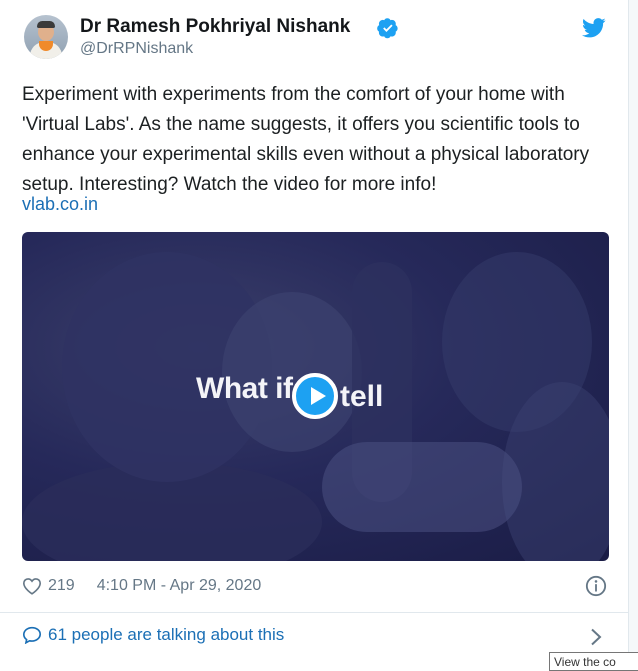 The width and height of the screenshot is (638, 671). I want to click on play-icon, so click(315, 396).